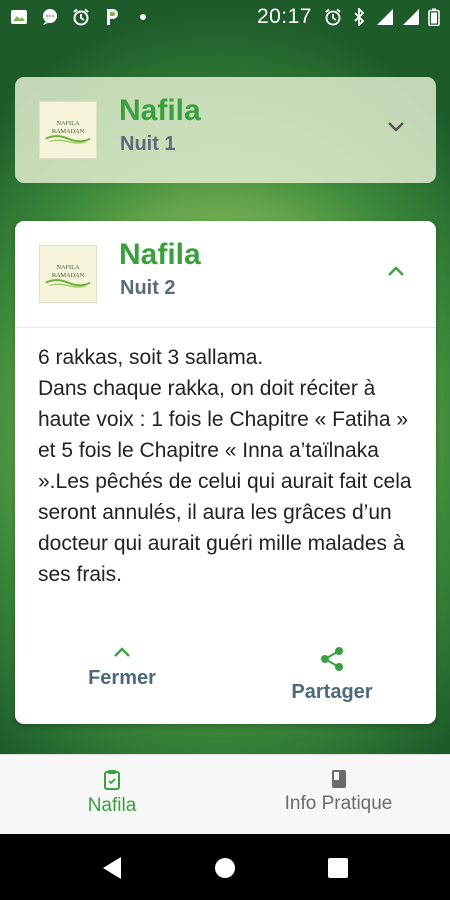  What do you see at coordinates (143, 17) in the screenshot?
I see `dot-icon` at bounding box center [143, 17].